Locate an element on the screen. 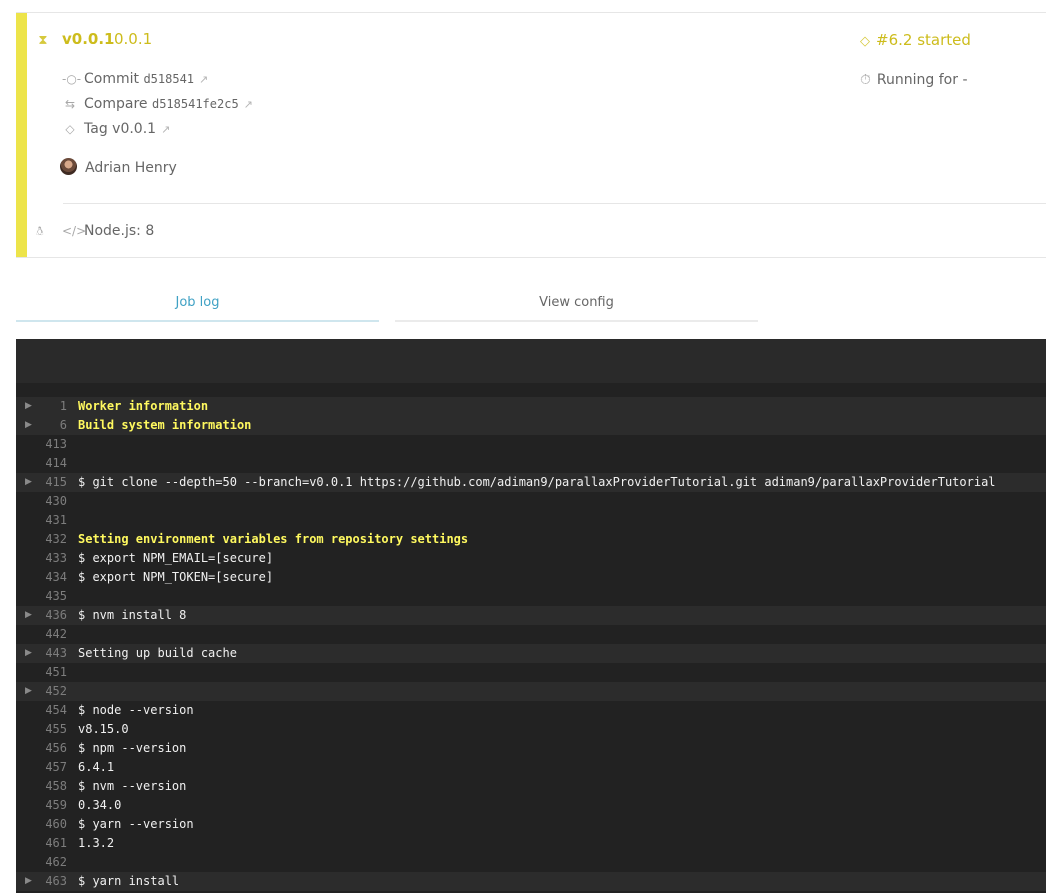 The height and width of the screenshot is (893, 1046). tag-label: Tag is located at coordinates (96, 129).